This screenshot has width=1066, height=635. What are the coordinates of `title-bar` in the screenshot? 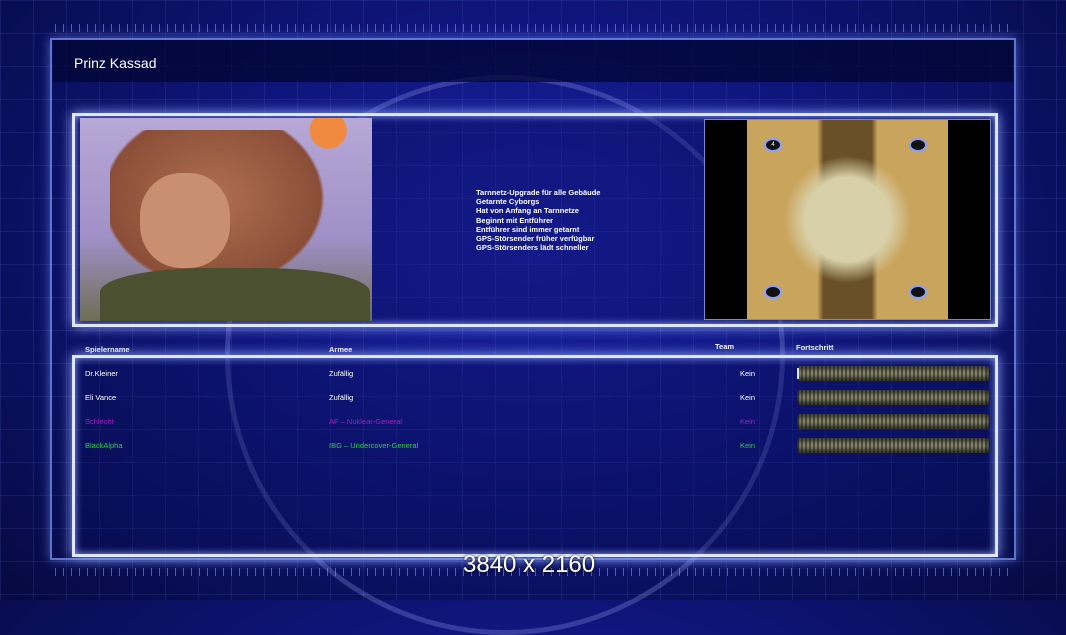 It's located at (533, 61).